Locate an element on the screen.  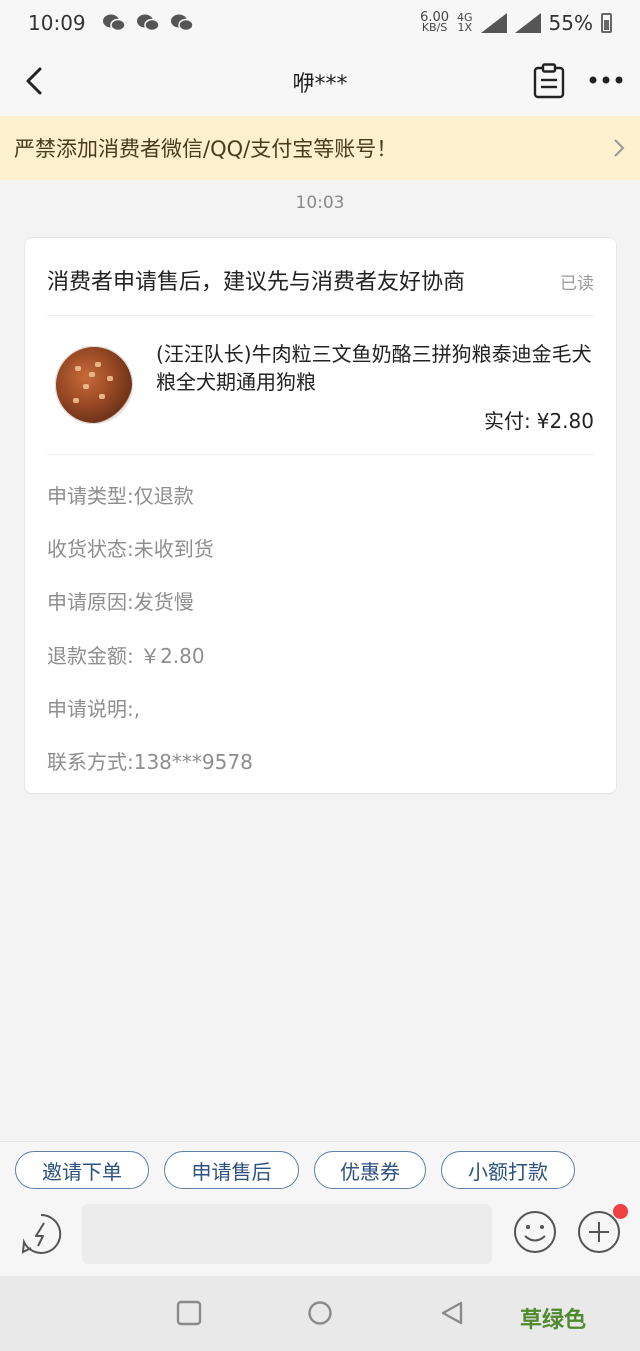
warning-text: 严禁添加消费者微信/QQ/支付宝等账号！ is located at coordinates (206, 149).